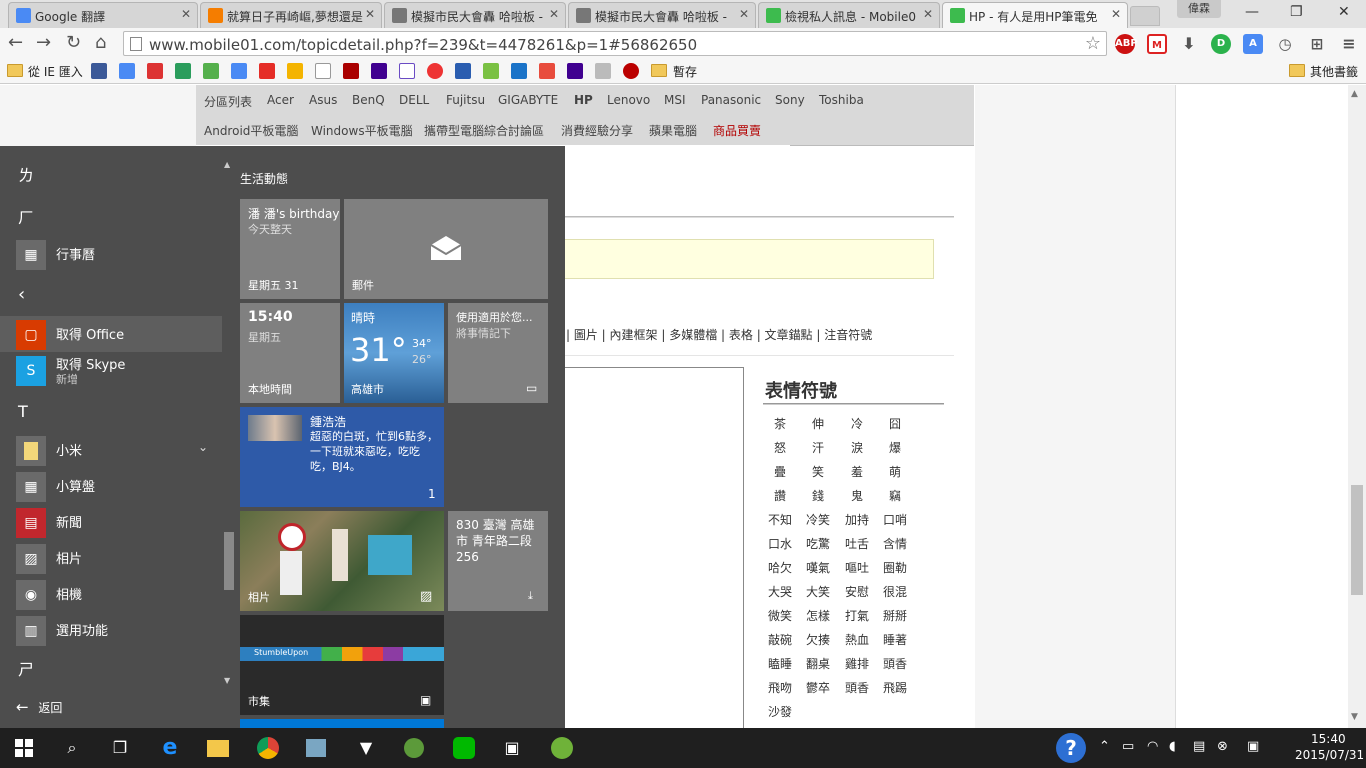  Describe the element at coordinates (583, 100) in the screenshot. I see `nav-hp: HP` at that location.